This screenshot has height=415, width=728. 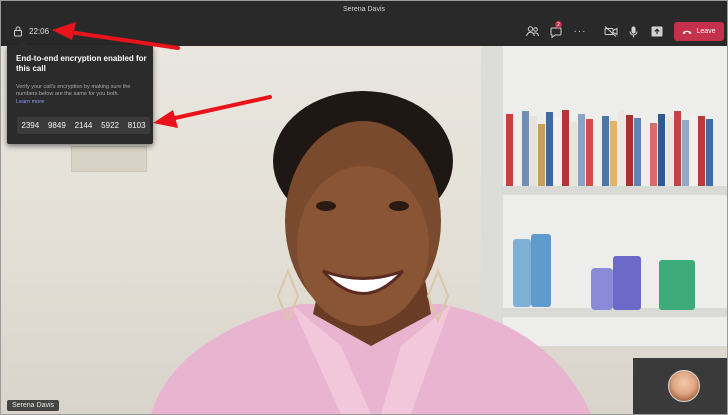 I want to click on people-icon, so click(x=532, y=31).